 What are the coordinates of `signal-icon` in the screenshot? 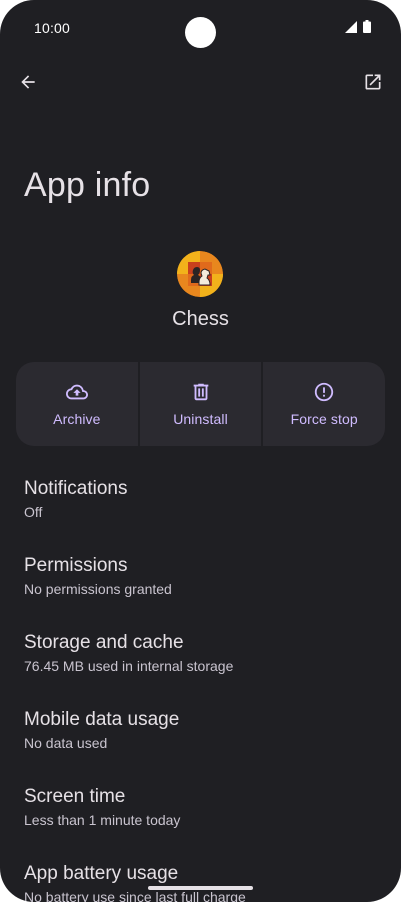 It's located at (351, 29).